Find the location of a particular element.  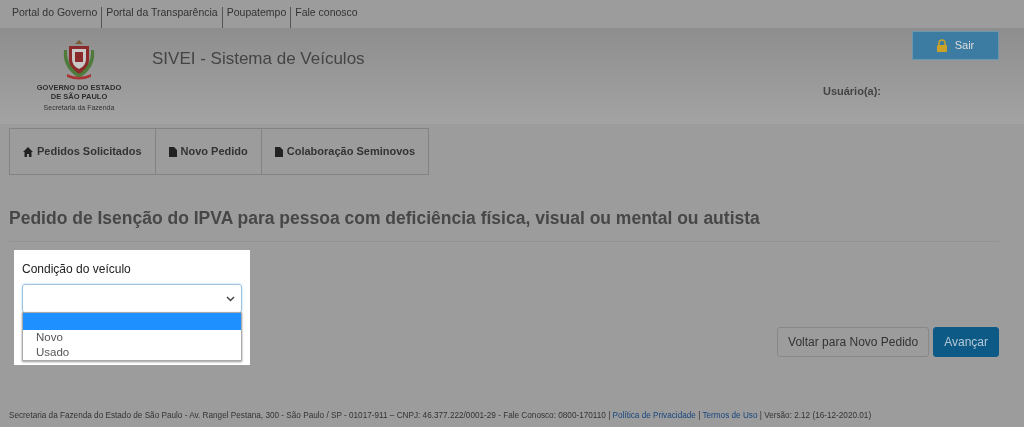

dropdown-option: Usado is located at coordinates (132, 353).